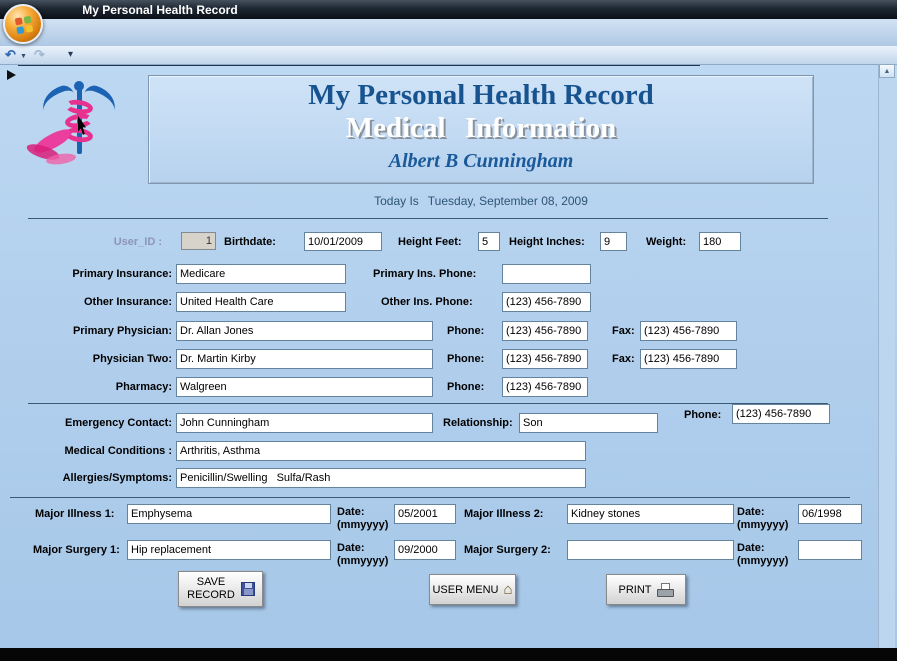 Image resolution: width=897 pixels, height=661 pixels. I want to click on surgery-1-date-label: Date: (mmyyyy), so click(362, 555).